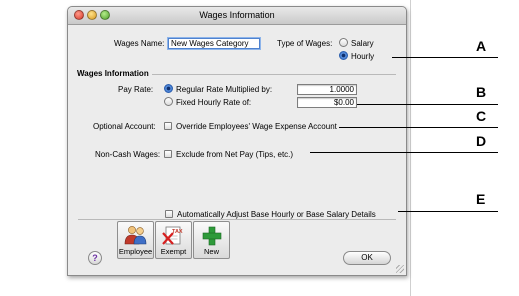  What do you see at coordinates (168, 88) in the screenshot?
I see `regular-rate-radio` at bounding box center [168, 88].